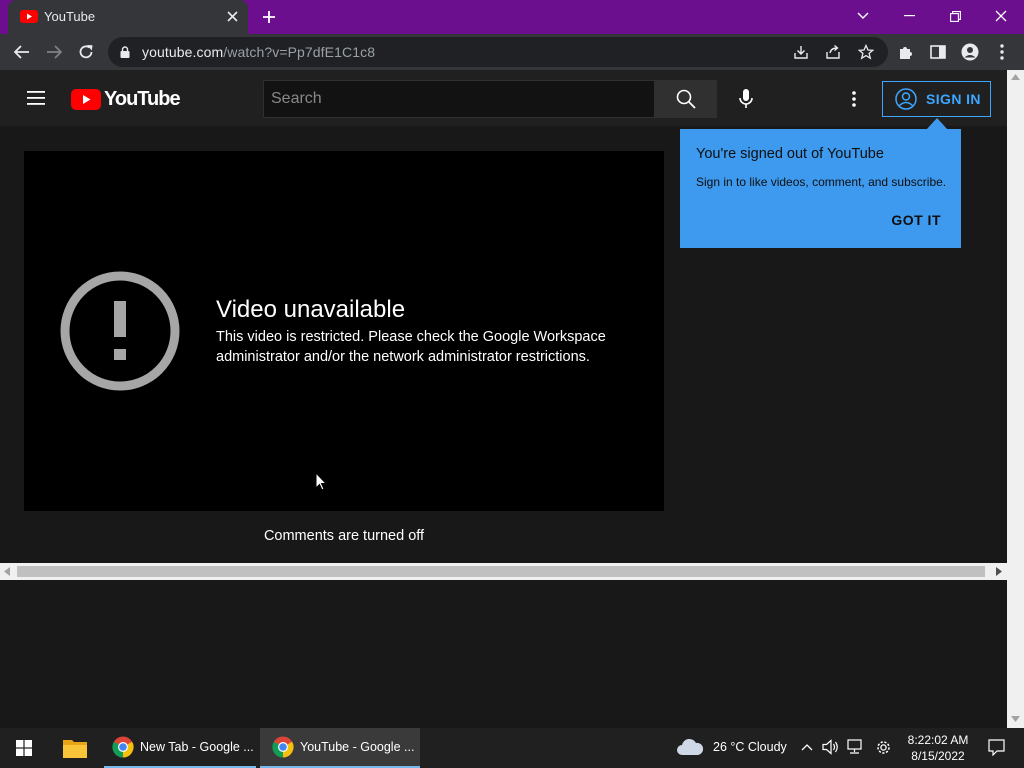 This screenshot has width=1024, height=768. Describe the element at coordinates (833, 52) in the screenshot. I see `share-icon` at that location.